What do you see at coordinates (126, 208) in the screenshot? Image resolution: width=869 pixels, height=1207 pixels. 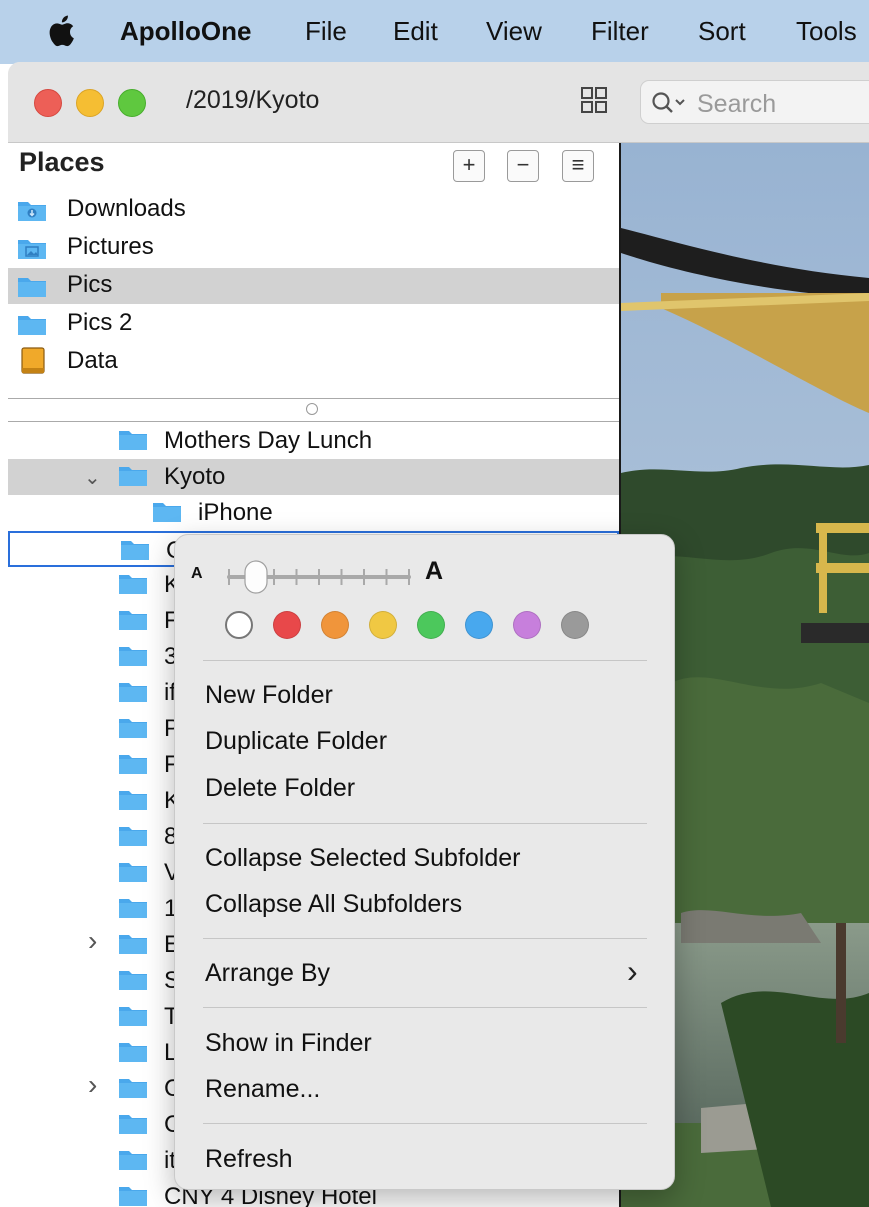 I see `place-label: Downloads` at bounding box center [126, 208].